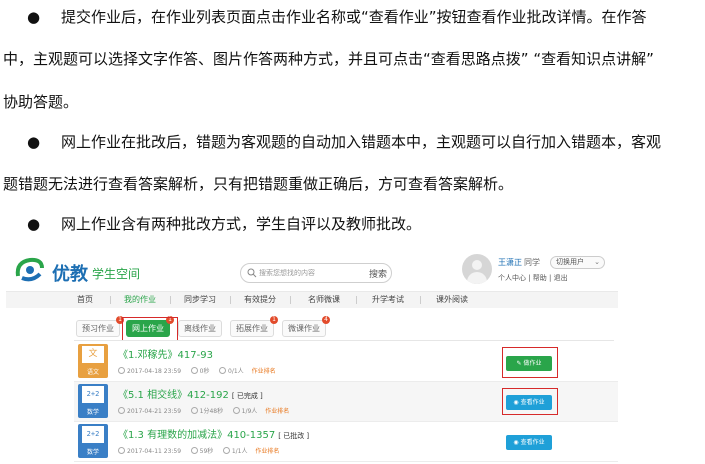  I want to click on nav-item-my-homework: 我的作业, so click(140, 300).